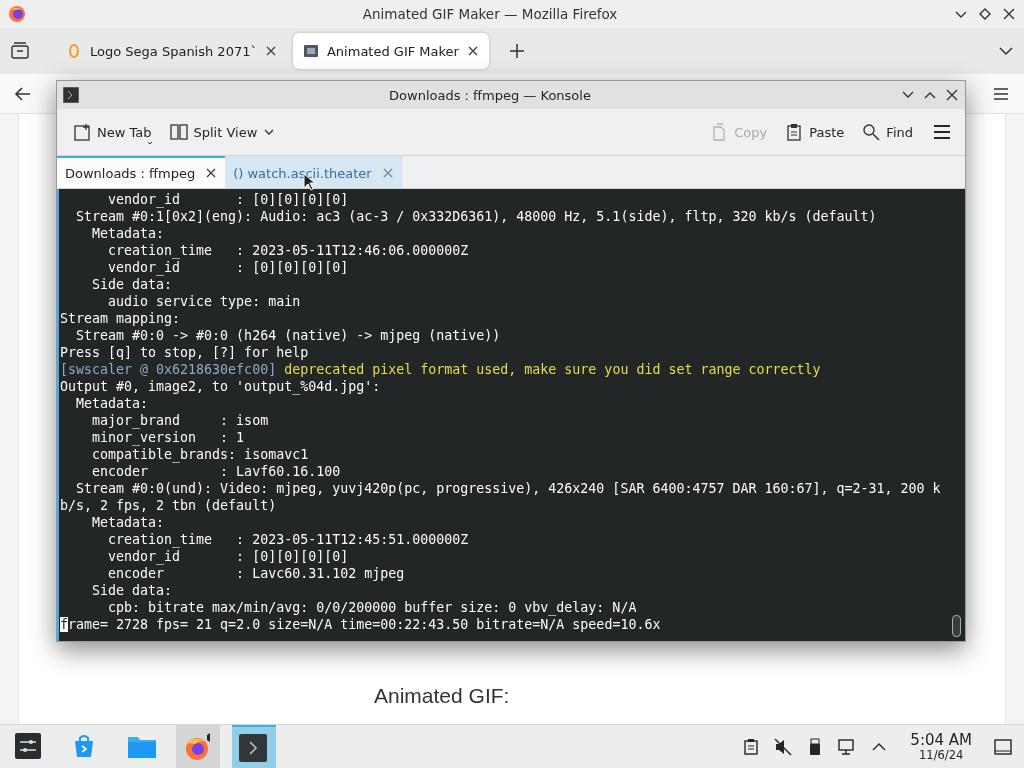  What do you see at coordinates (442, 696) in the screenshot?
I see `page-heading: Animated GIF:` at bounding box center [442, 696].